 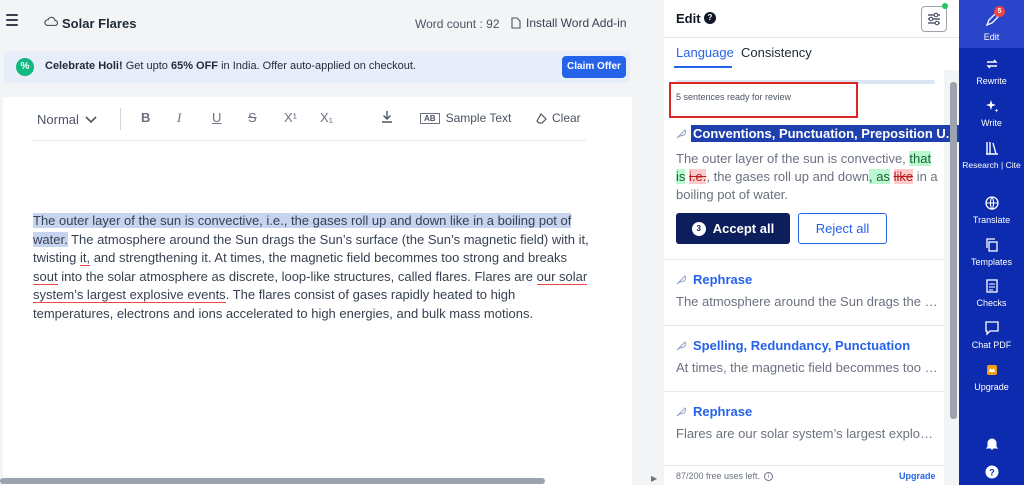 What do you see at coordinates (991, 24) in the screenshot?
I see `sidebar-item-edit: Edit 5` at bounding box center [991, 24].